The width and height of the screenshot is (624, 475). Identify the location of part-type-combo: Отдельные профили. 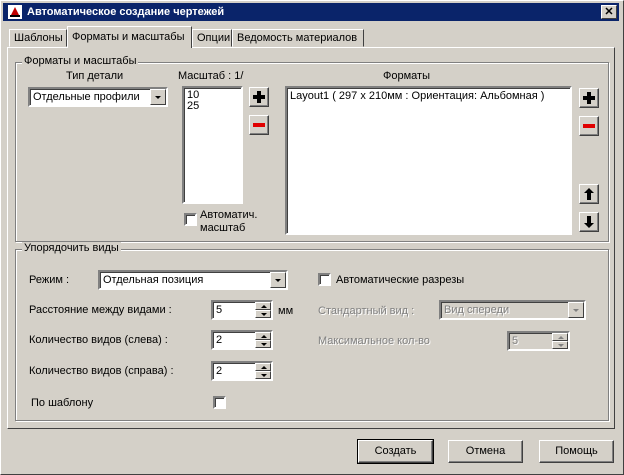
(98, 97).